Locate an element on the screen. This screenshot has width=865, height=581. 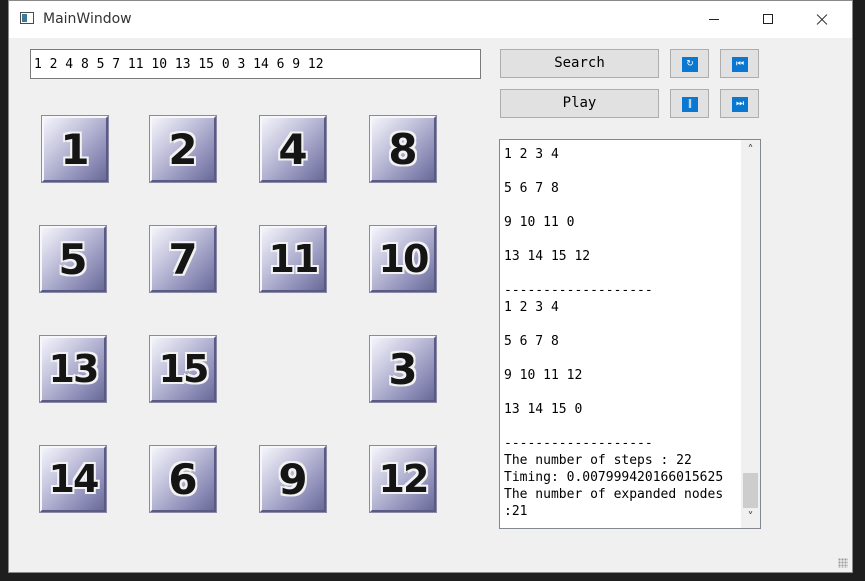
puzzle-tile: 10 is located at coordinates (403, 259).